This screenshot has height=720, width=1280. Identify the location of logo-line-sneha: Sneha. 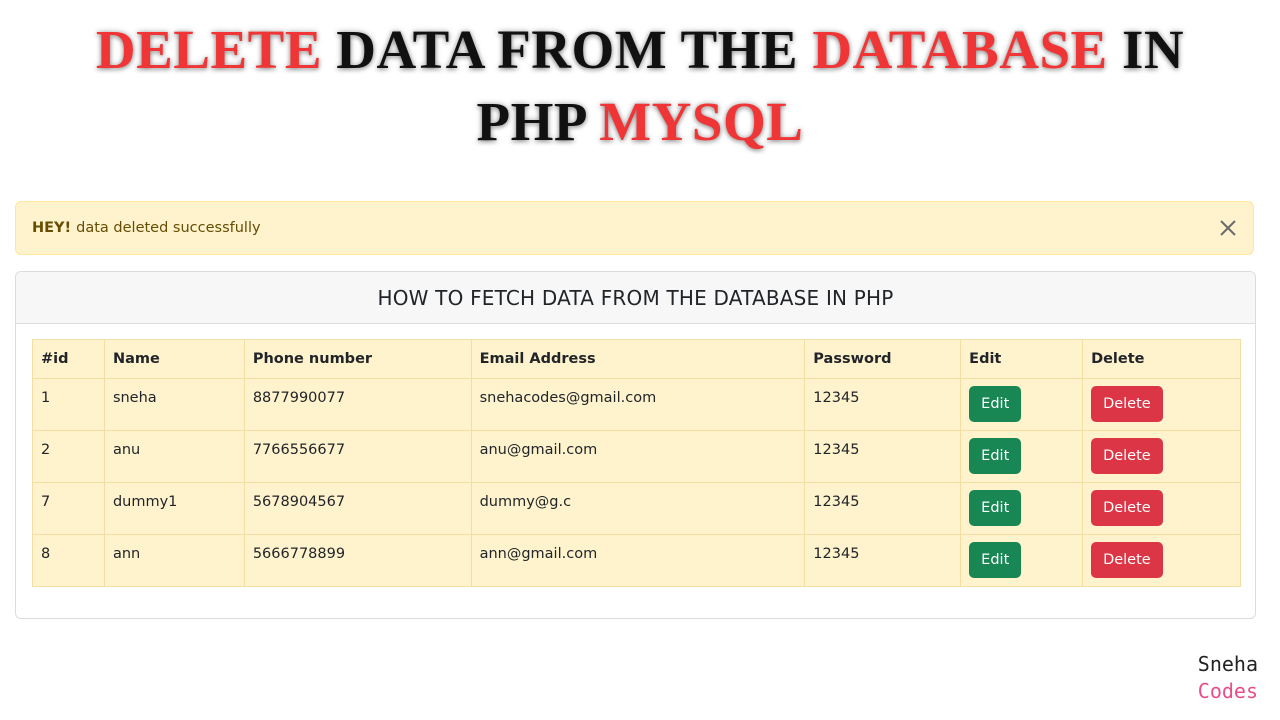
(1227, 664).